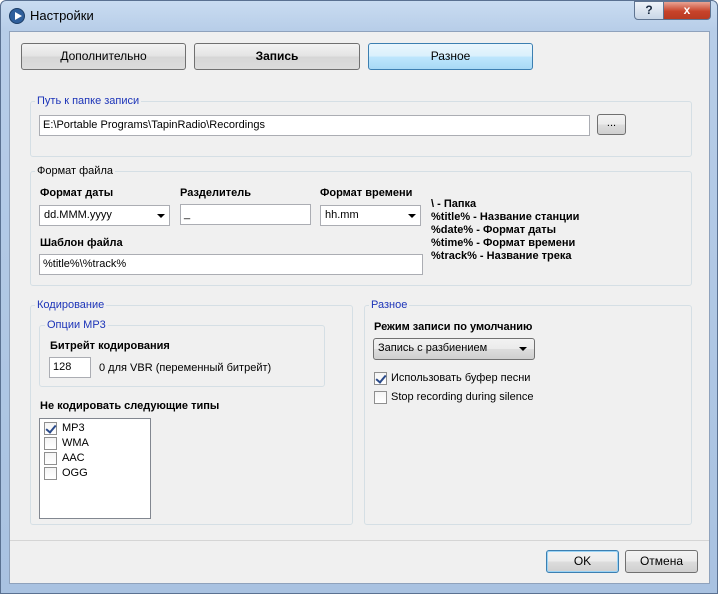 The width and height of the screenshot is (718, 594). I want to click on encoding-group-title: Кодирование, so click(71, 305).